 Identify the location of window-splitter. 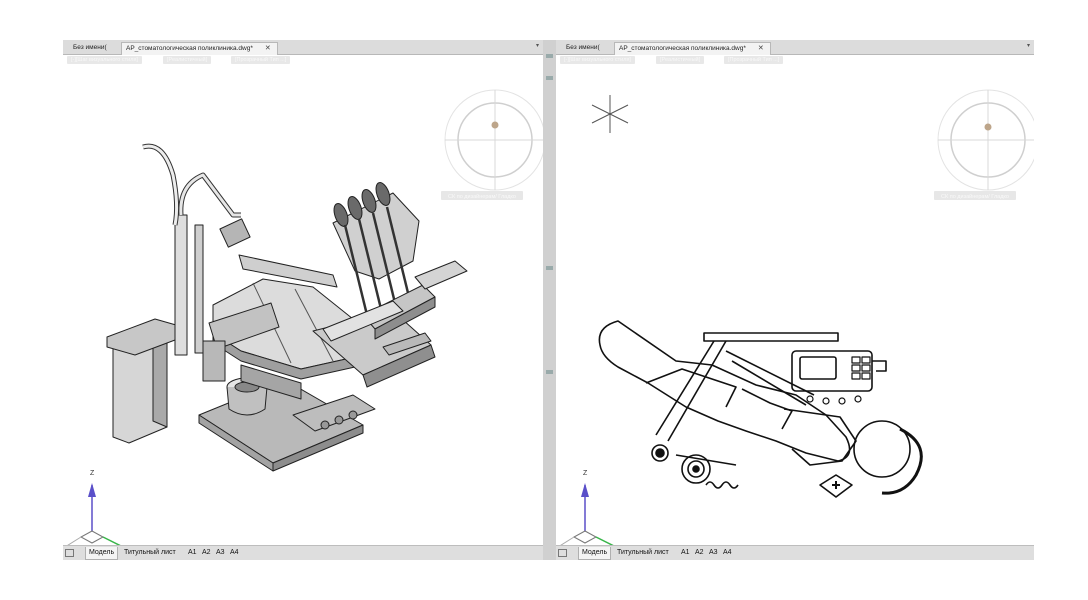
(549, 300).